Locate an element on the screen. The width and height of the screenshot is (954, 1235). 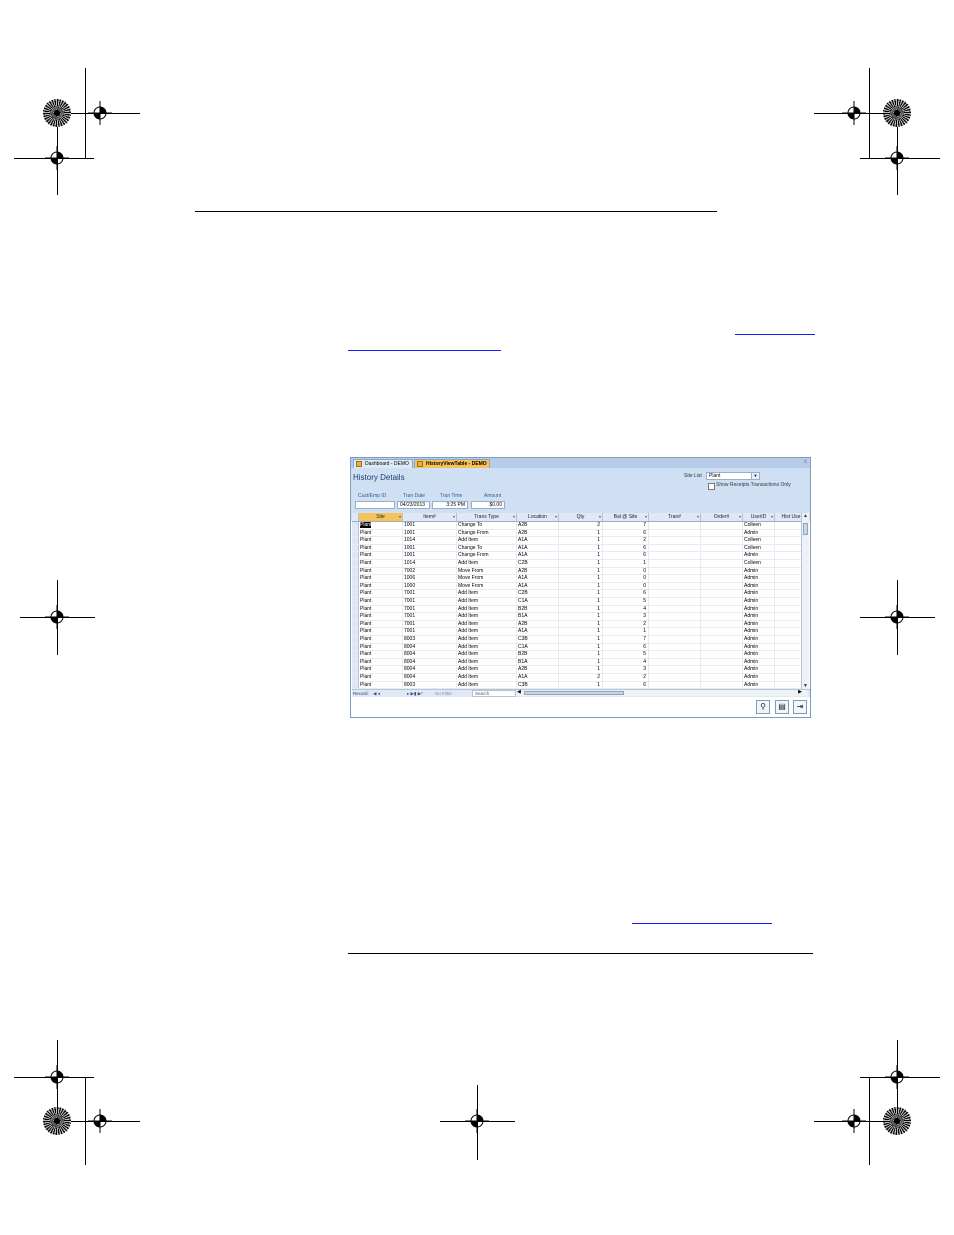
column-header: Trans Type ▾ is located at coordinates (487, 517).